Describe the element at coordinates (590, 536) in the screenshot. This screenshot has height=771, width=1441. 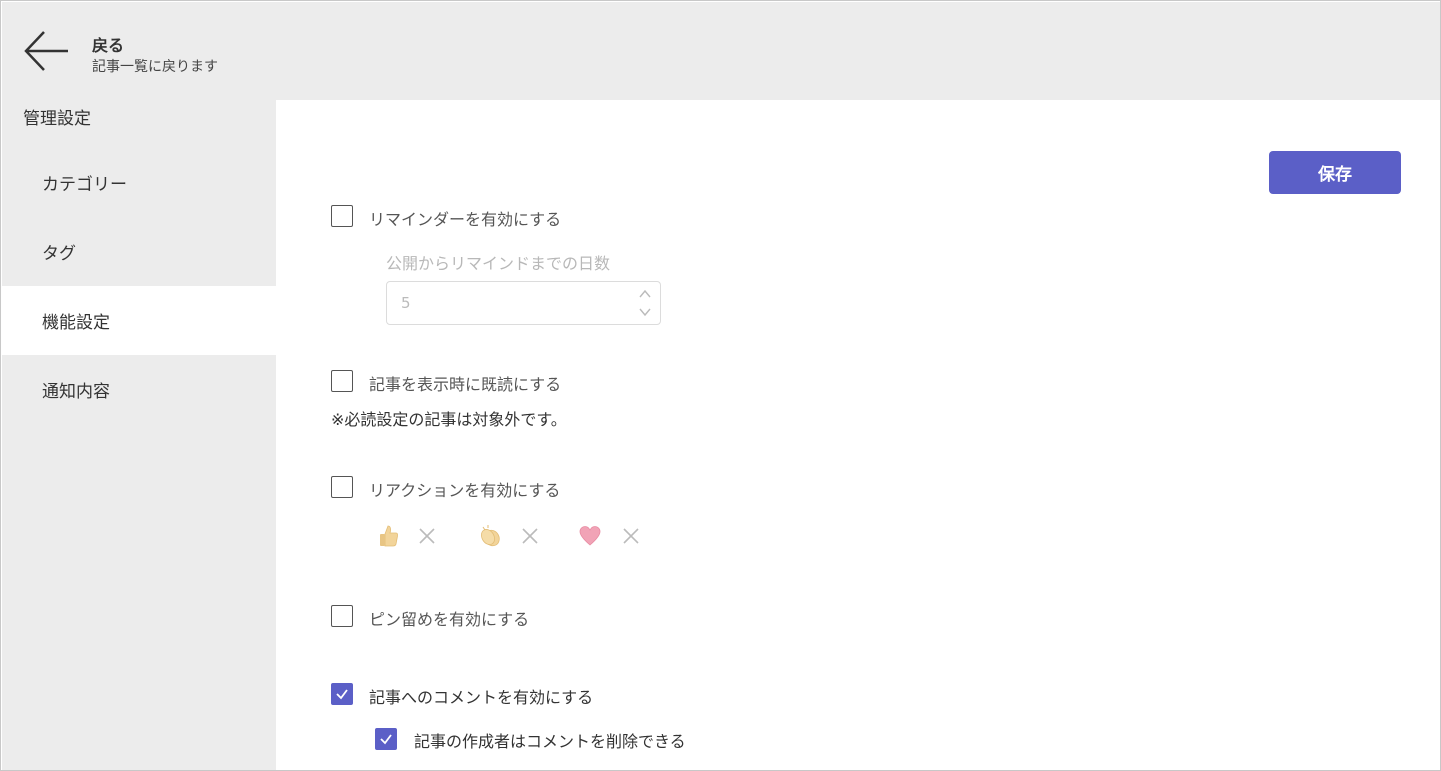
I see `heart-icon` at that location.